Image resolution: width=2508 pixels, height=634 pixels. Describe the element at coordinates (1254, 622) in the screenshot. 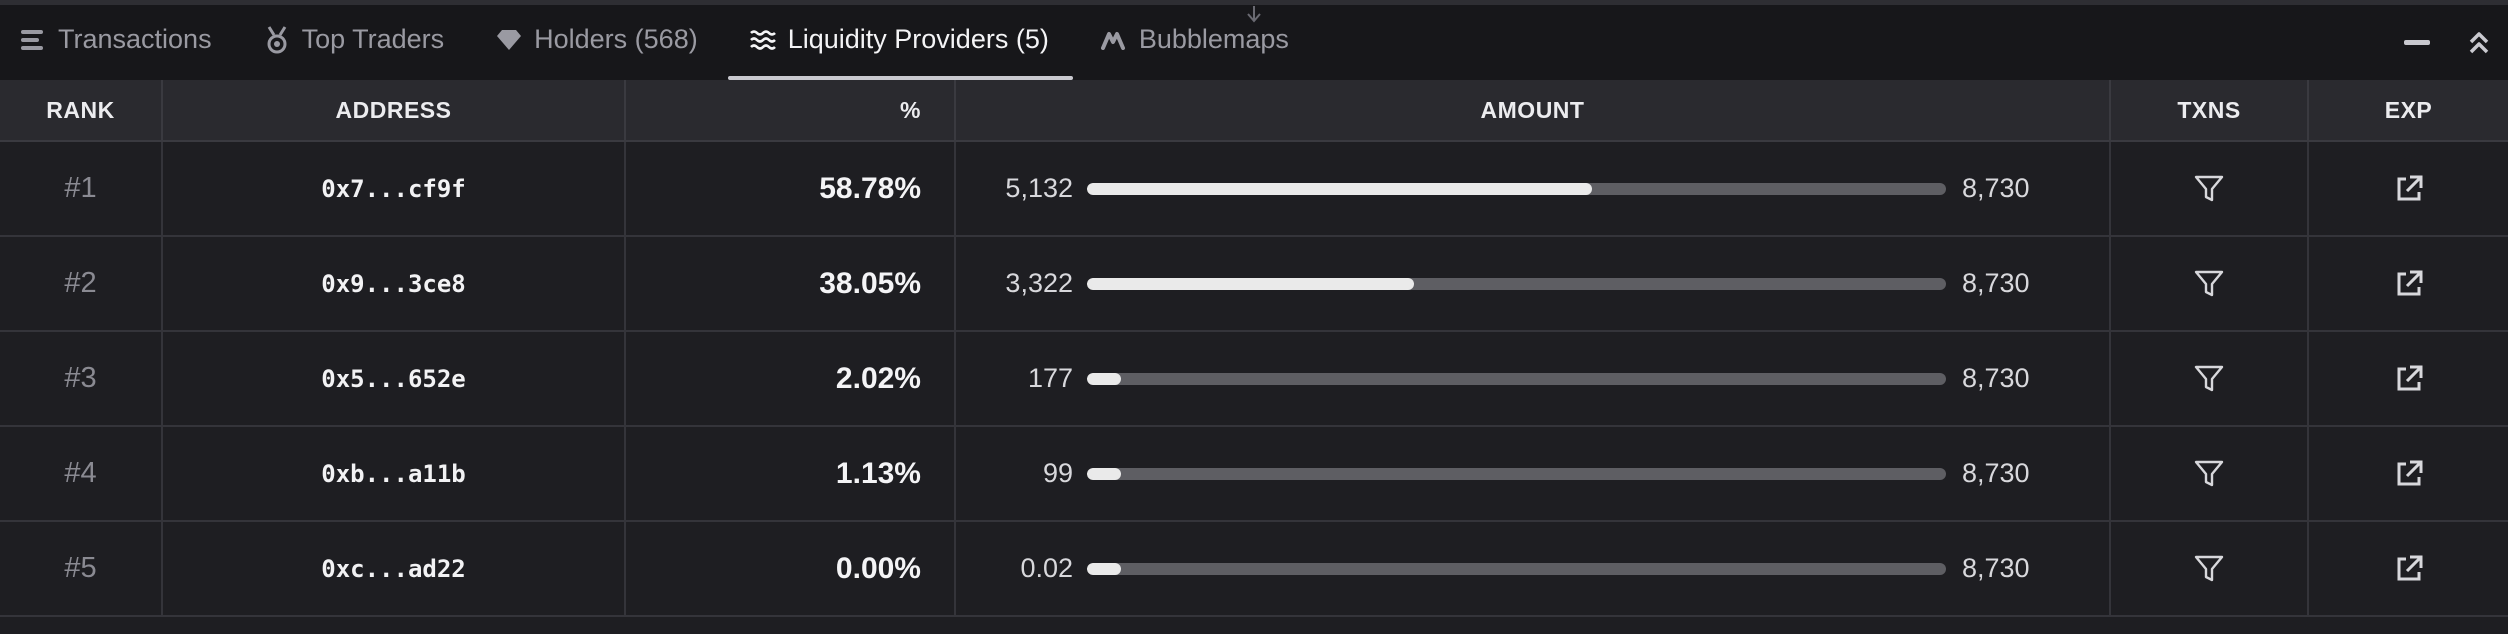

I see `bottom-strip` at that location.